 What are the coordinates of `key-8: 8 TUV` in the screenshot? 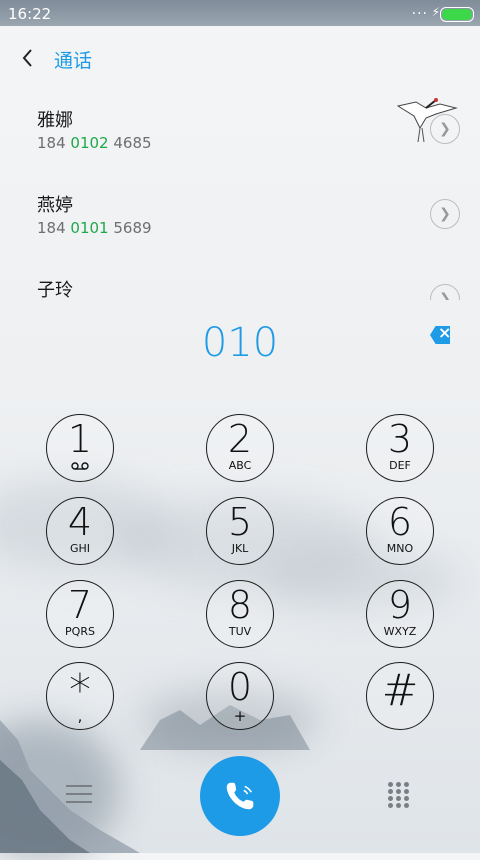 It's located at (240, 614).